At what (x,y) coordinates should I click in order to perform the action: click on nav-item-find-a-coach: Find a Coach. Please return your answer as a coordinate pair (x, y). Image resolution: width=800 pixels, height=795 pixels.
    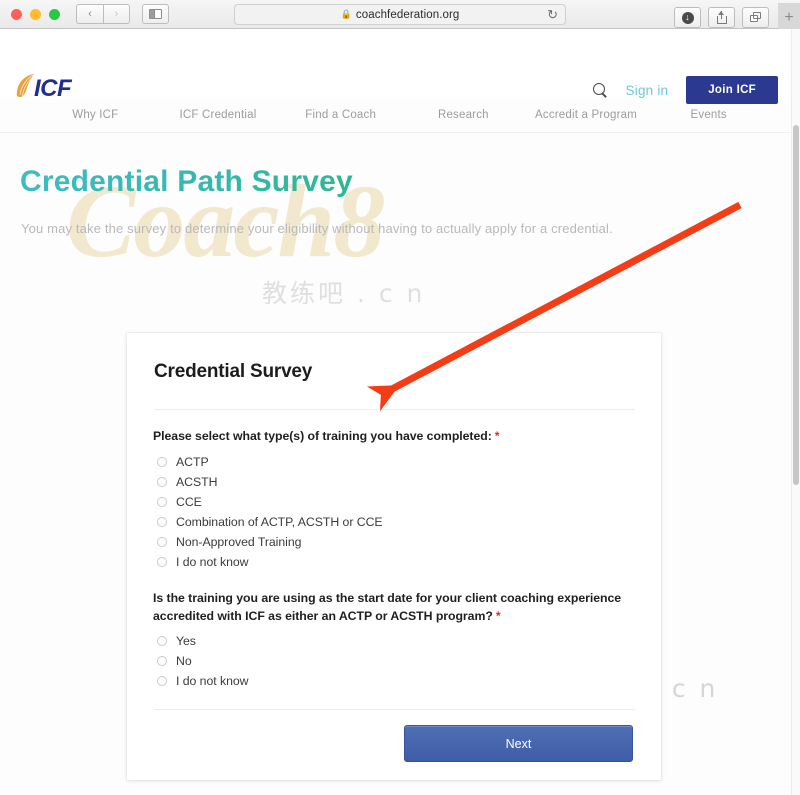
    Looking at the image, I should click on (340, 115).